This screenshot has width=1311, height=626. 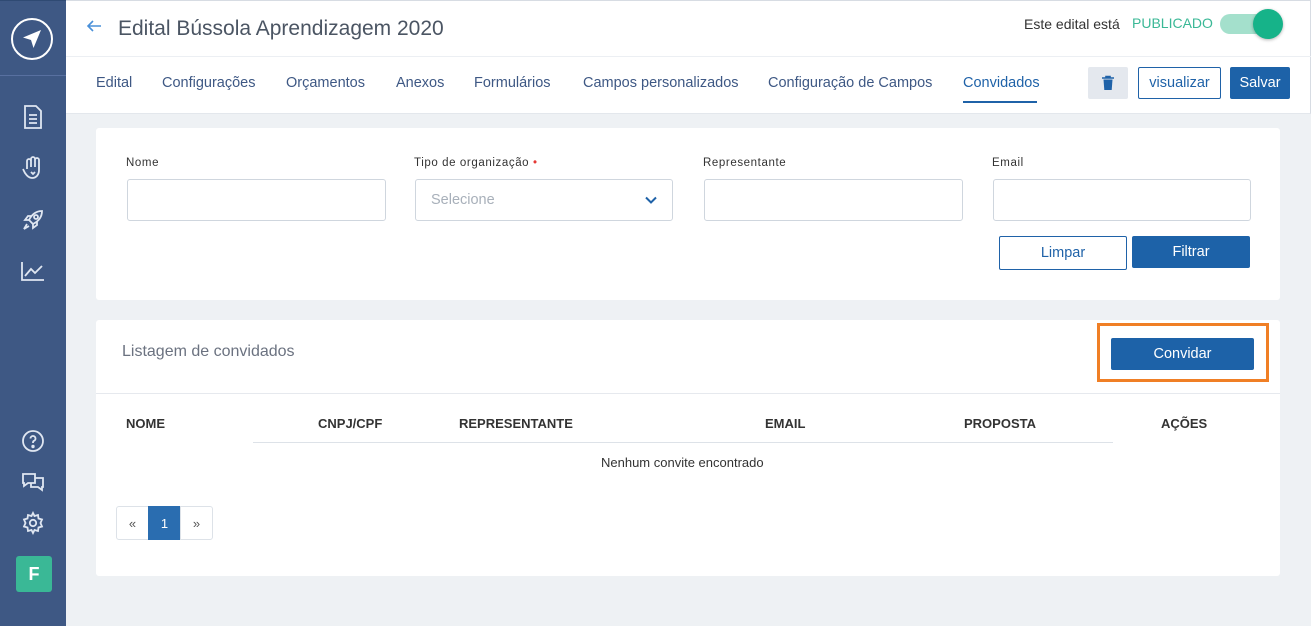 What do you see at coordinates (535, 163) in the screenshot?
I see `required-marker: •` at bounding box center [535, 163].